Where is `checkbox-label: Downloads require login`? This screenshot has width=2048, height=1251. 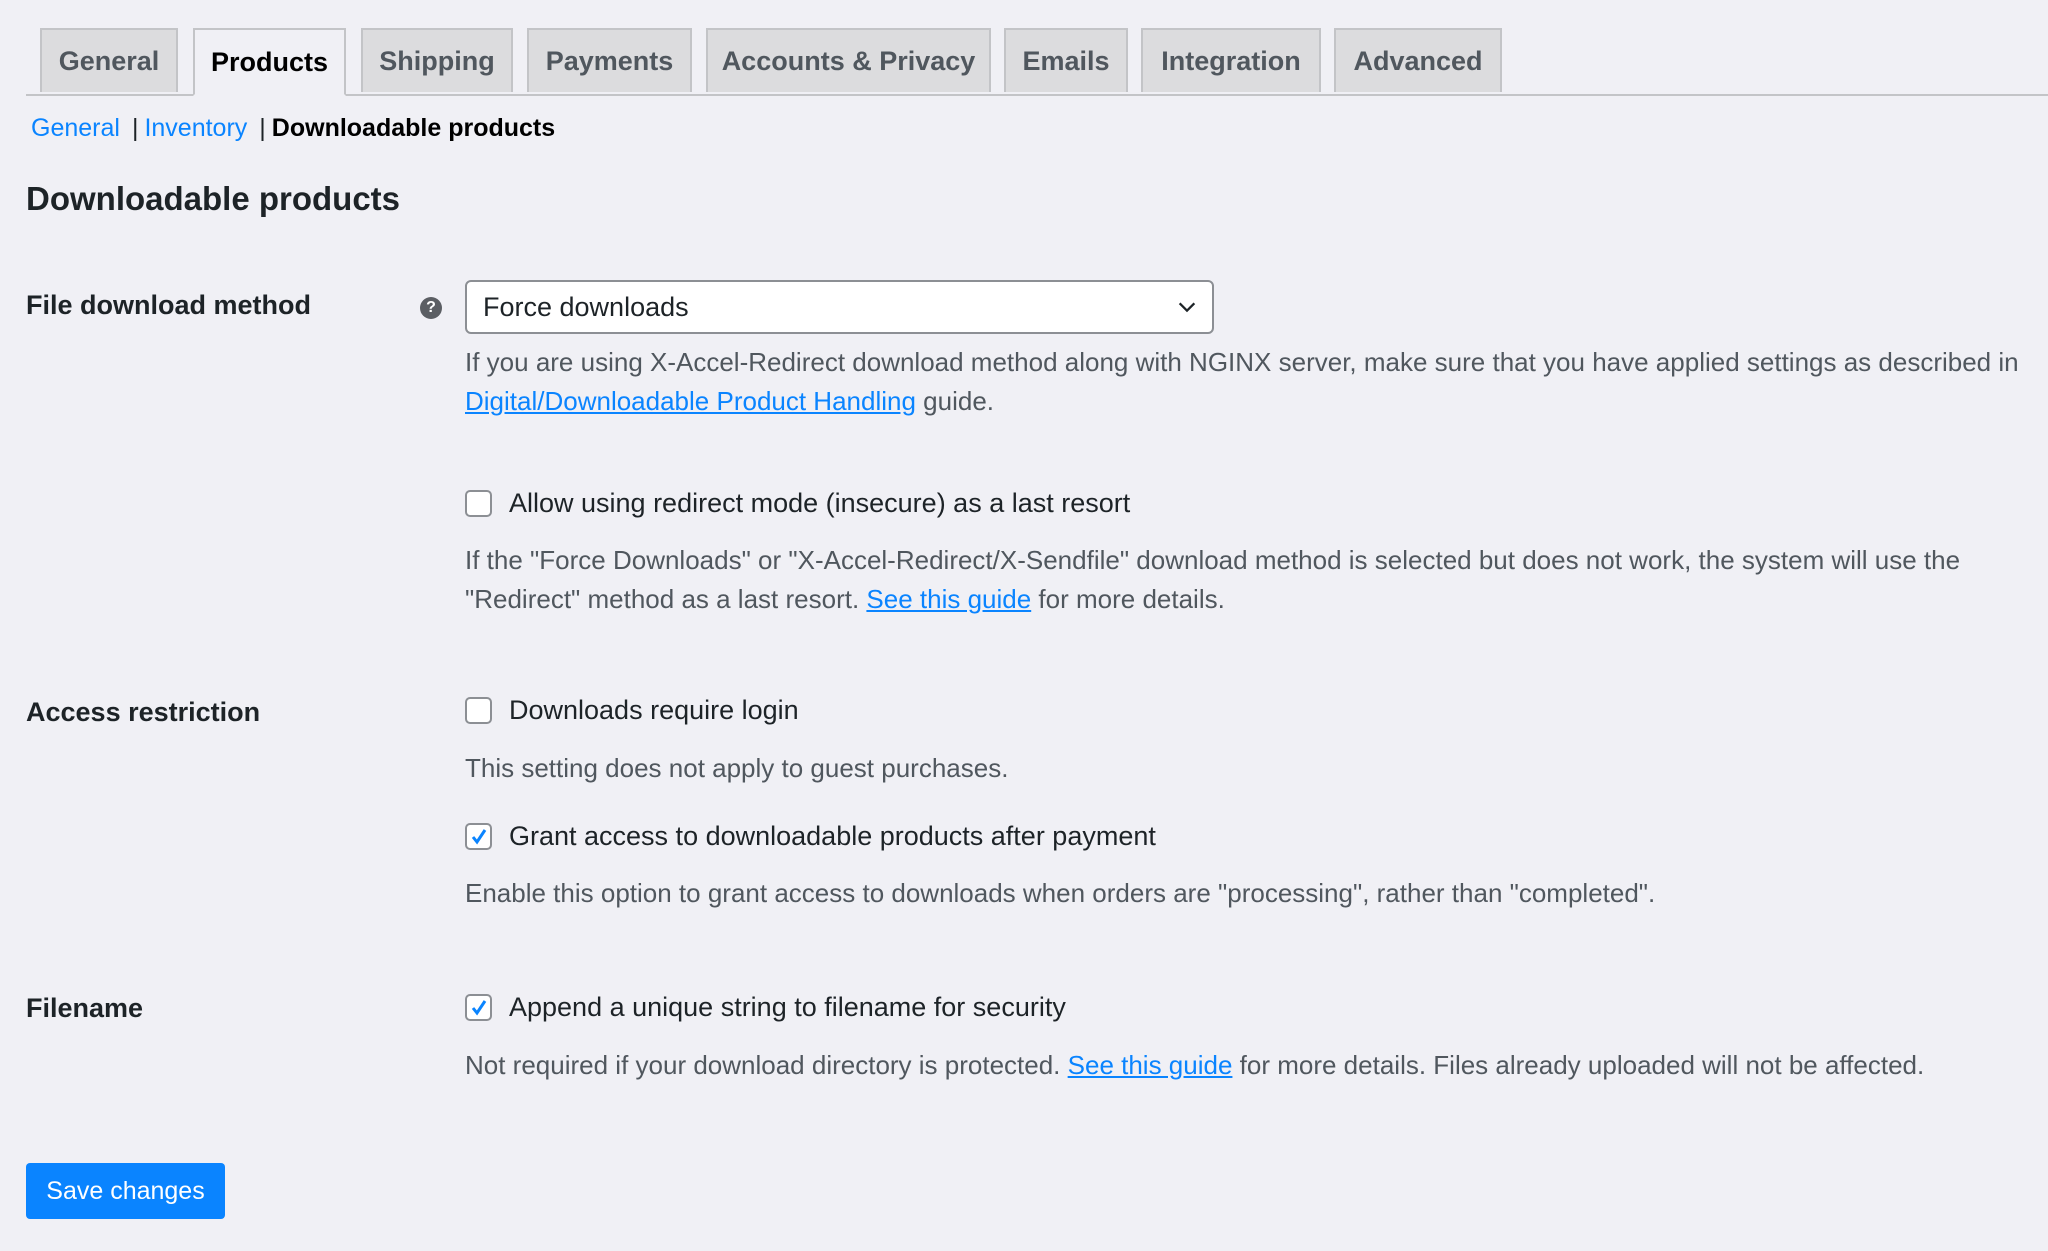
checkbox-label: Downloads require login is located at coordinates (654, 710).